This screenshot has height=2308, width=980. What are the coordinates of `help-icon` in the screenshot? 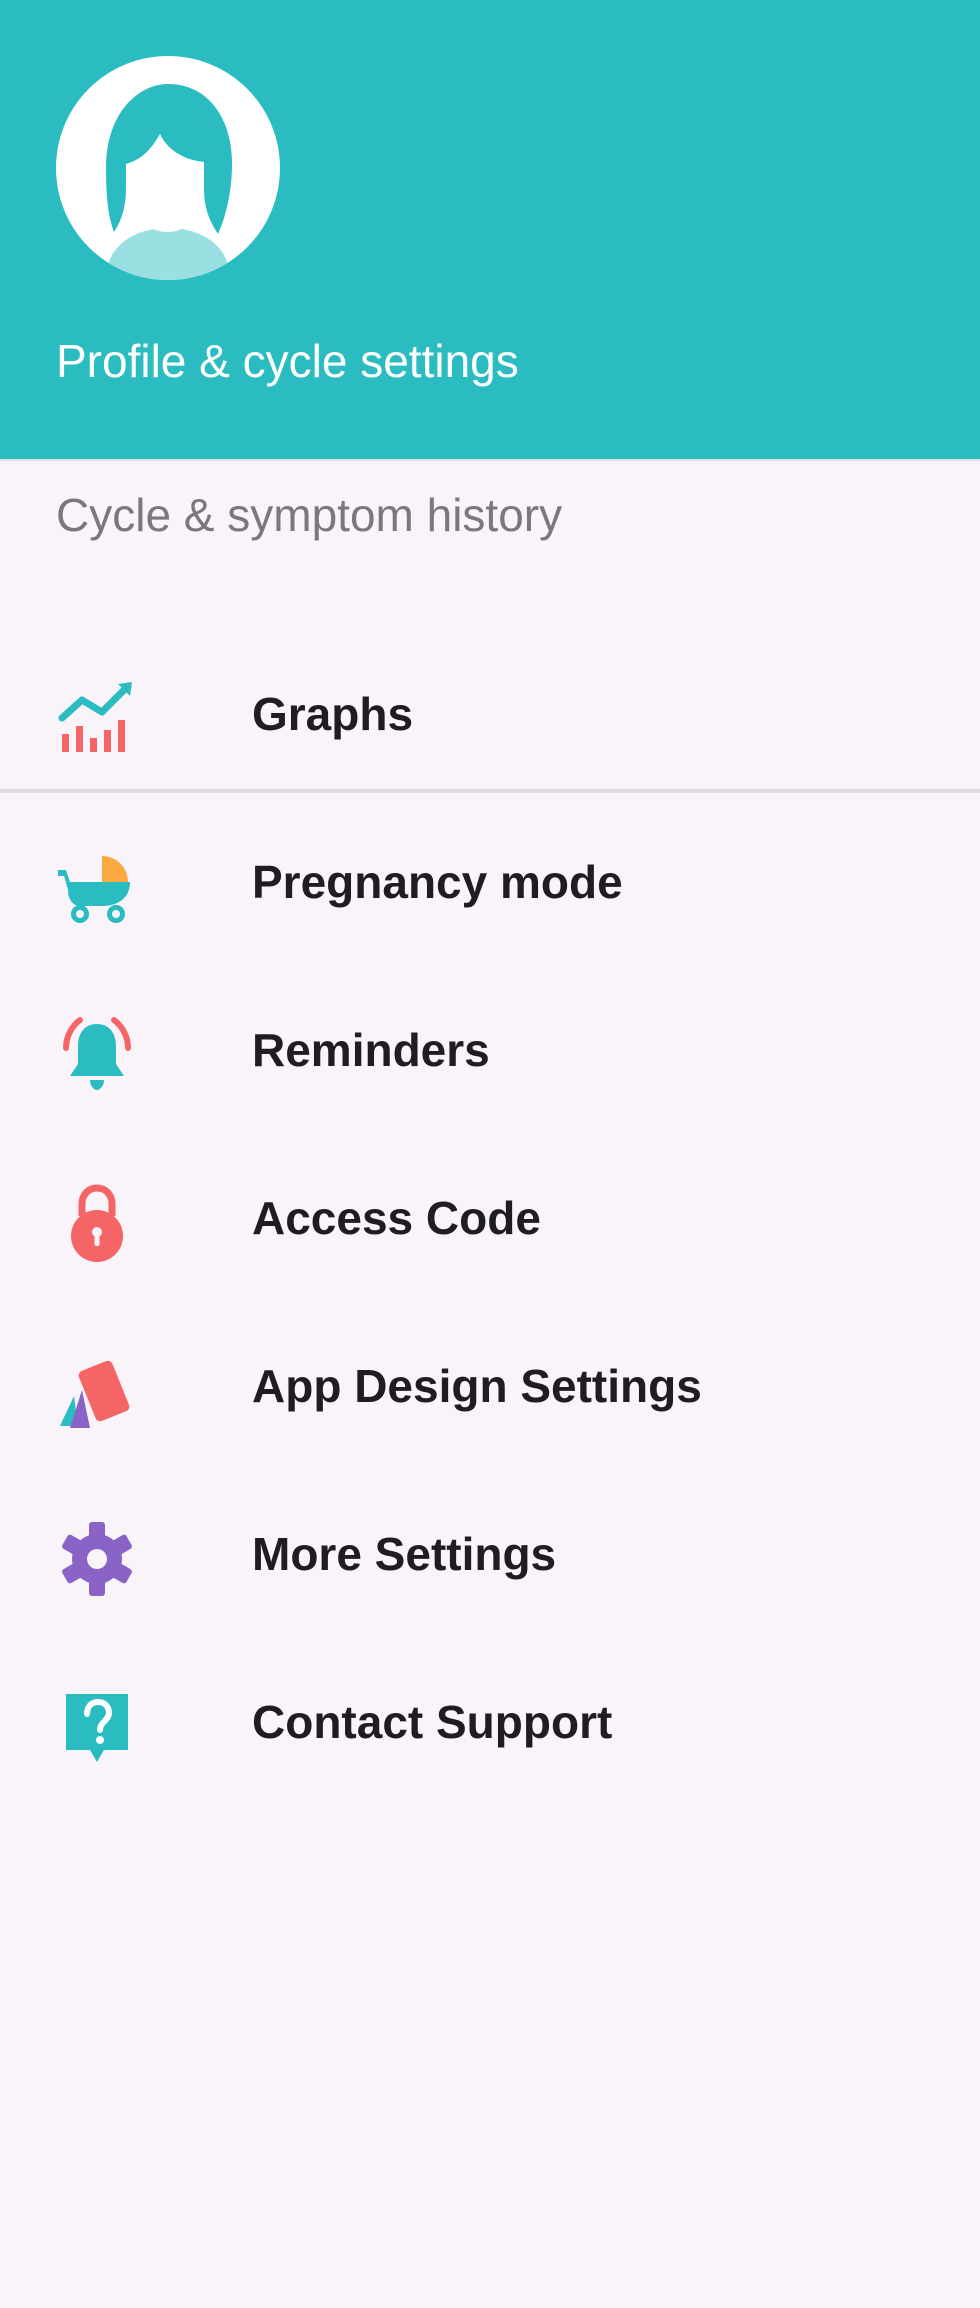 It's located at (97, 1727).